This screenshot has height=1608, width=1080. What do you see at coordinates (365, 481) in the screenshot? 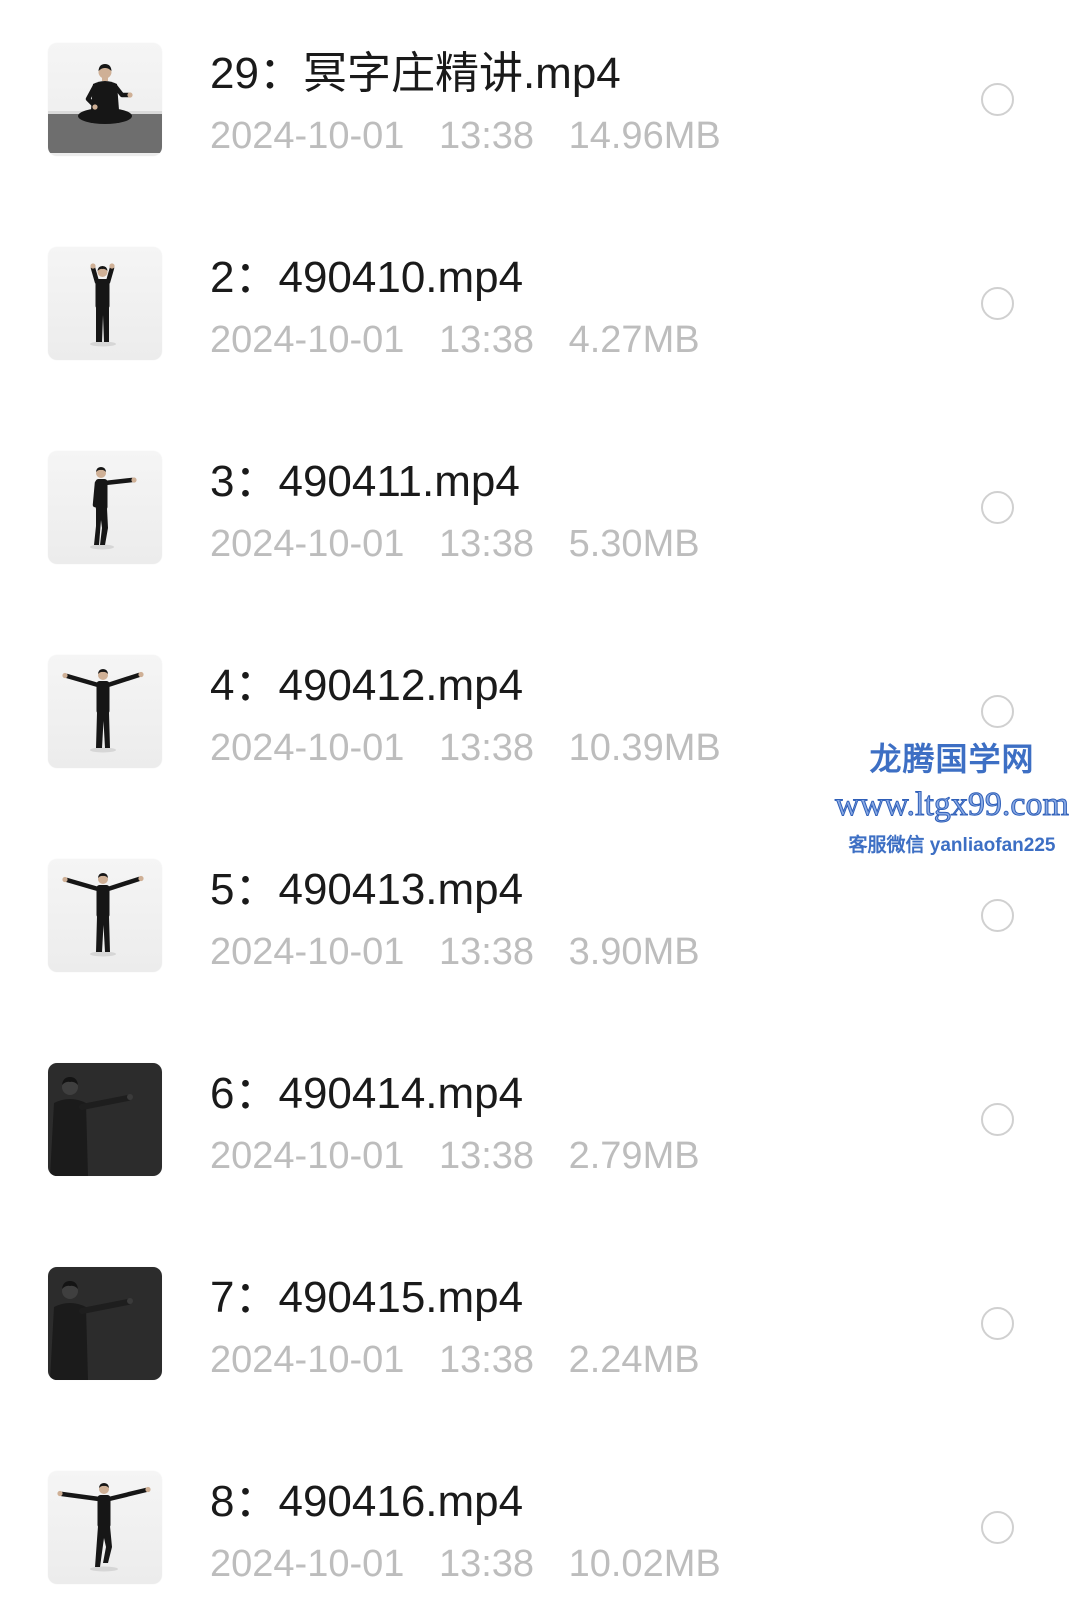
I see `file-name: 3：490411.mp4` at bounding box center [365, 481].